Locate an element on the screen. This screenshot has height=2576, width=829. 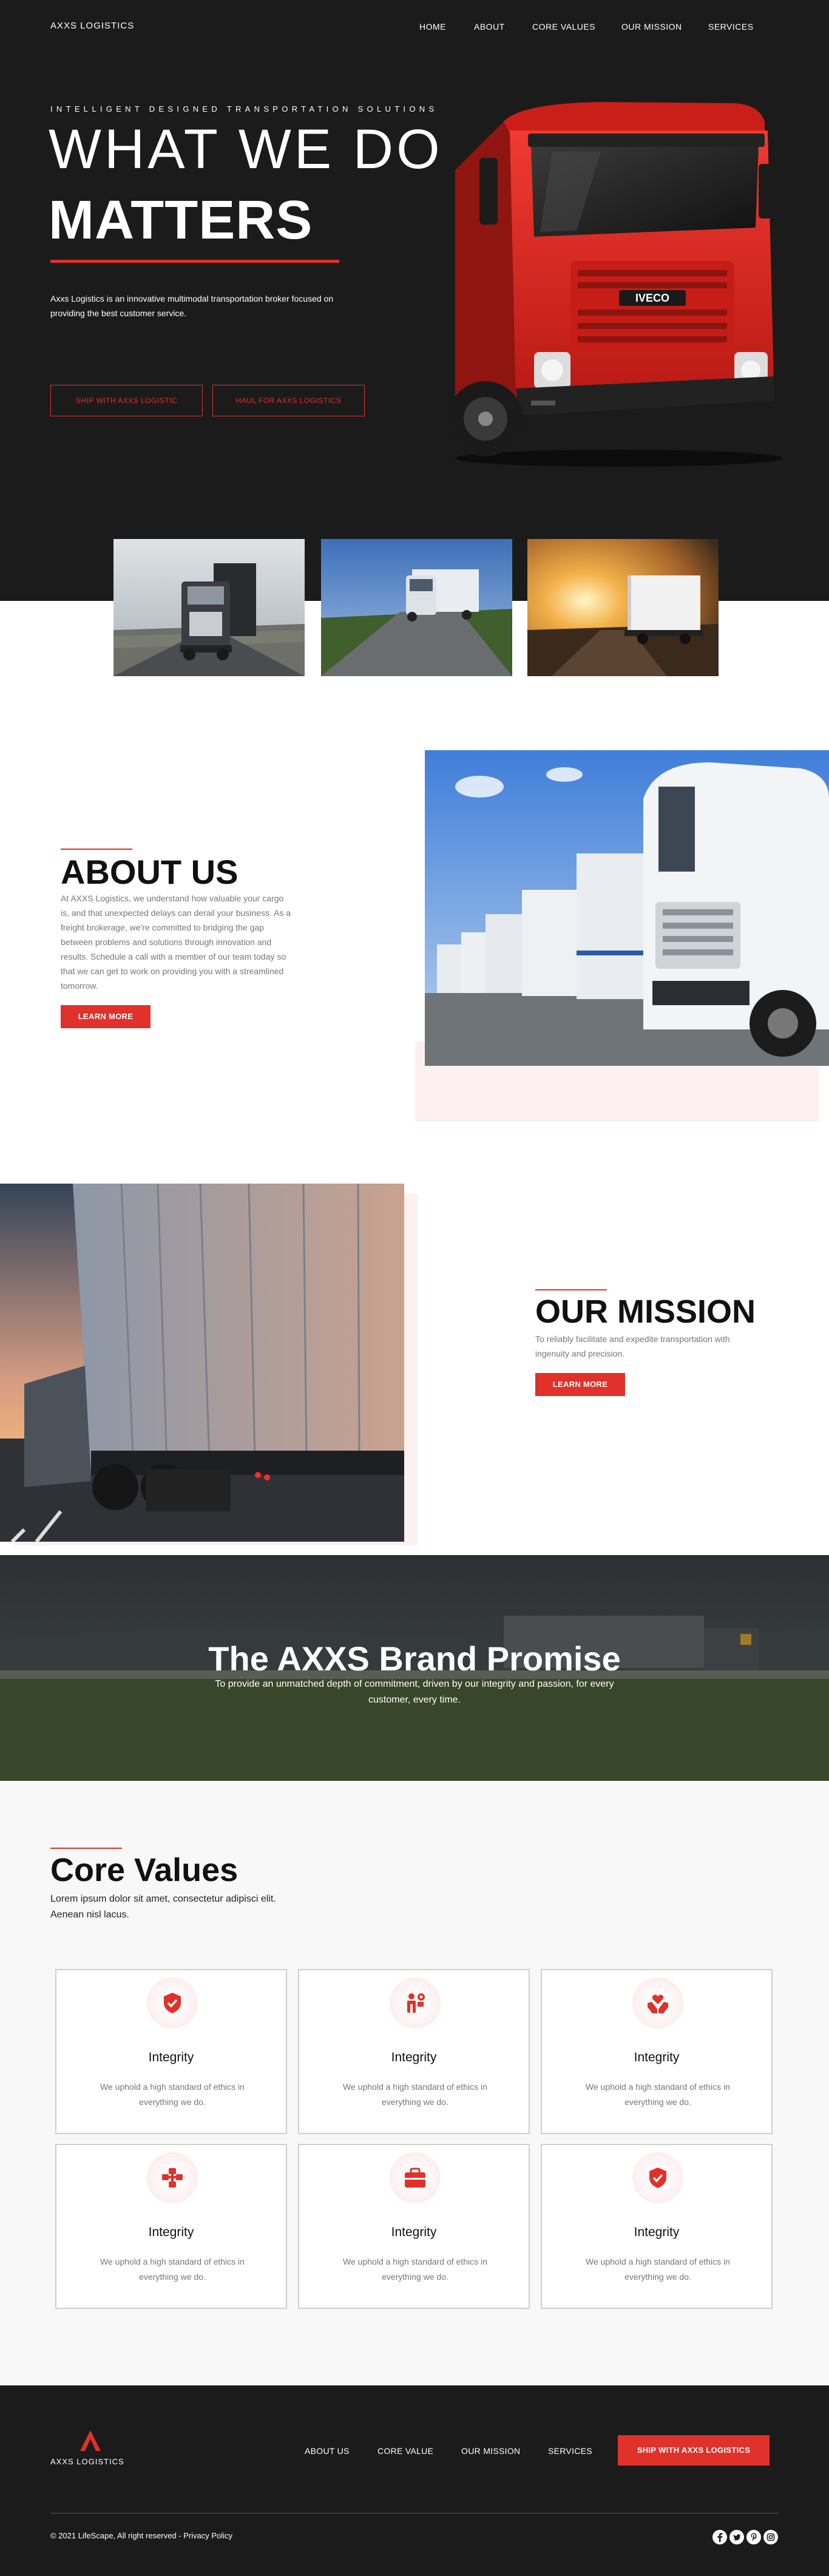
footer-logo-icon is located at coordinates (91, 2440).